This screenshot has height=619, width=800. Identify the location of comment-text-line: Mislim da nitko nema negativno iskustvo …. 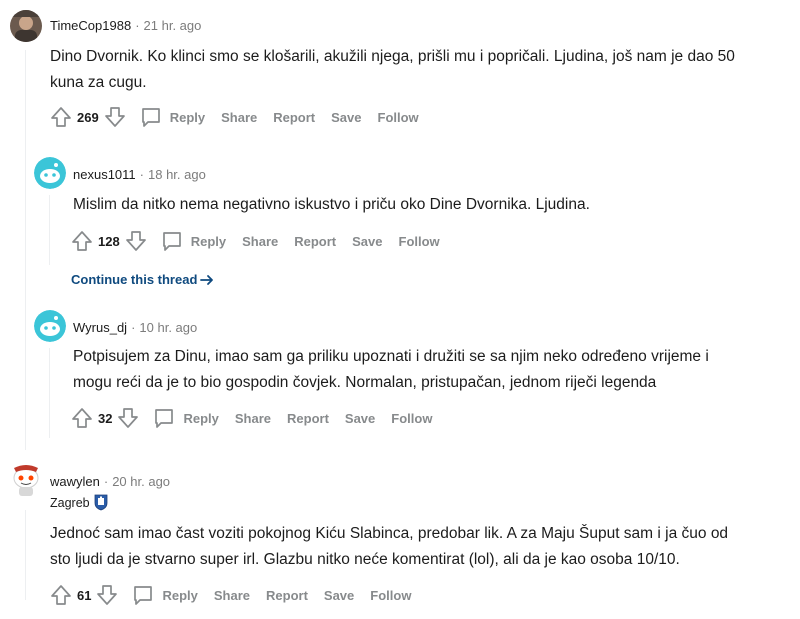
(331, 204).